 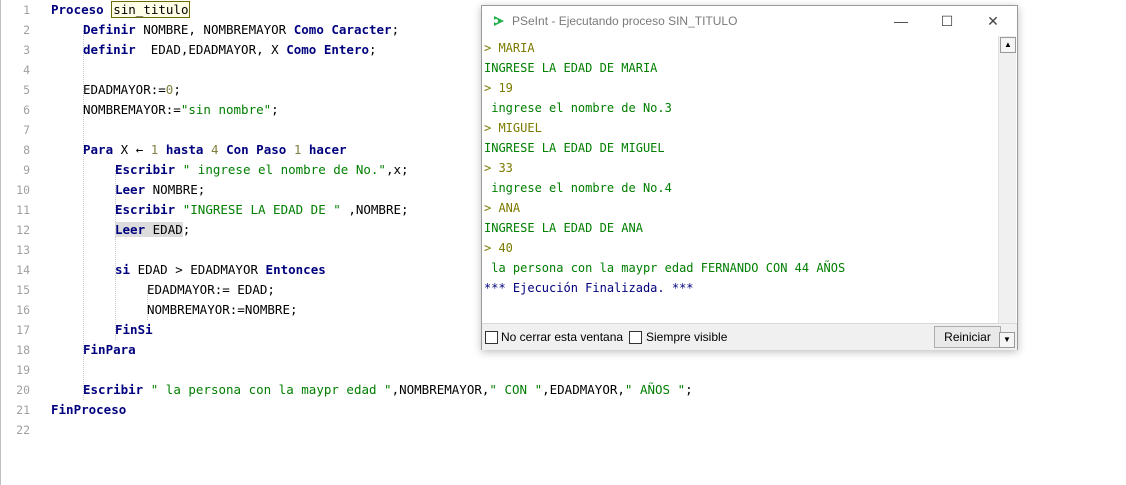 I want to click on line-number: 10, so click(x=23, y=190).